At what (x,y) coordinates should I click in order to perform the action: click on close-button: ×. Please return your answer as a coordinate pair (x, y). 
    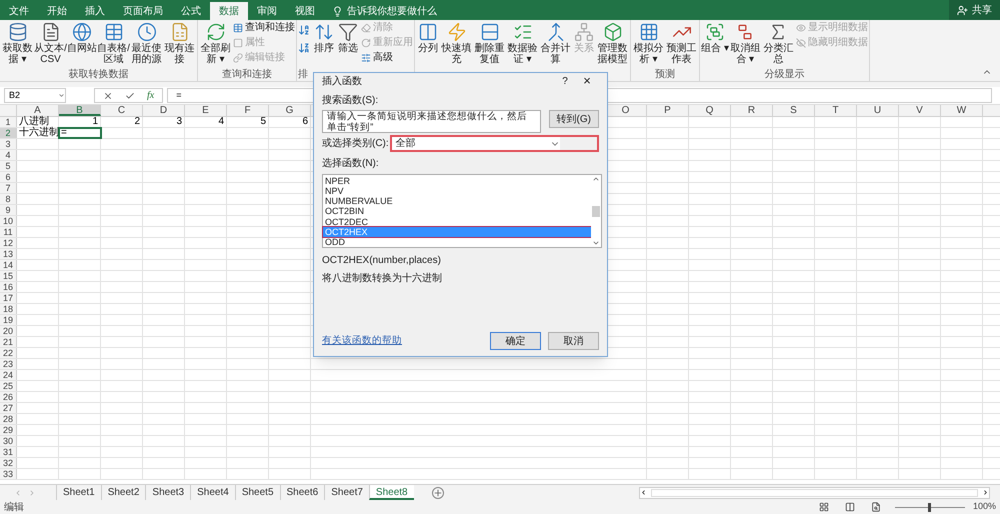
    Looking at the image, I should click on (587, 81).